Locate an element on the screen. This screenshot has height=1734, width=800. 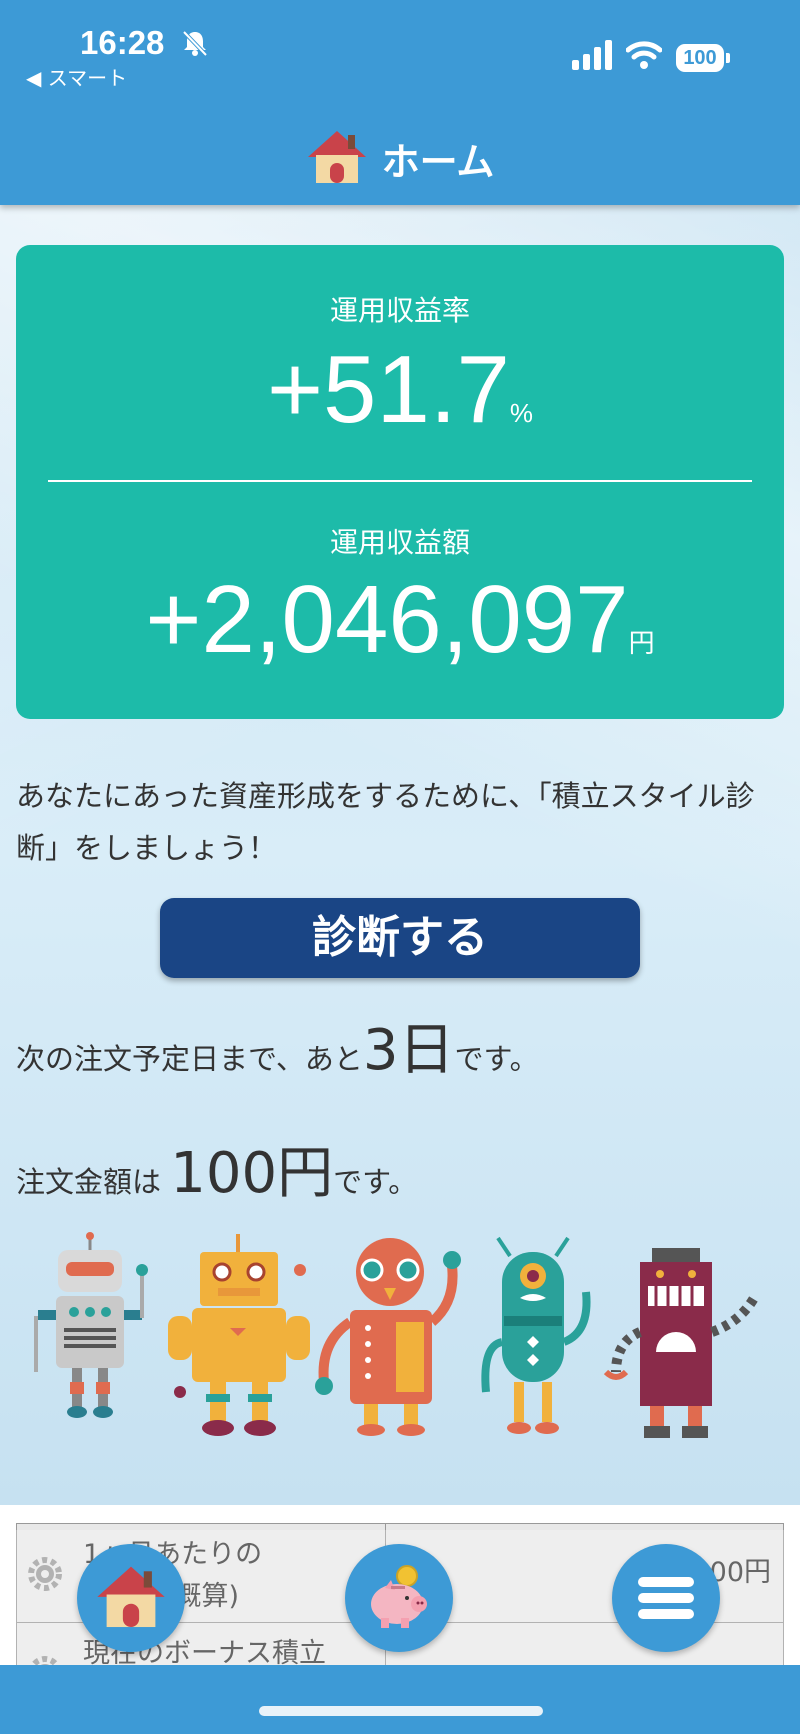
robot-teal-icon is located at coordinates (536, 1335).